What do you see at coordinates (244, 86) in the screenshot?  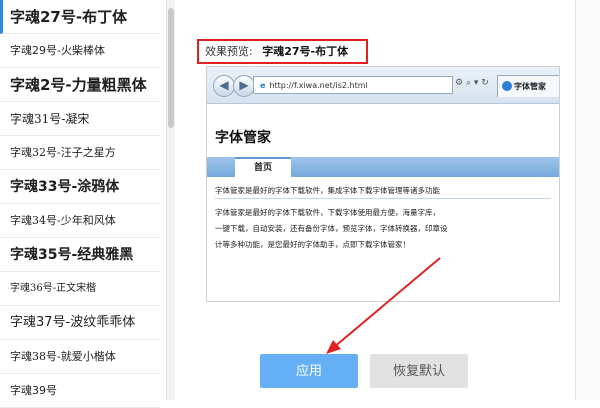 I see `forward-arrow-icon: ▶` at bounding box center [244, 86].